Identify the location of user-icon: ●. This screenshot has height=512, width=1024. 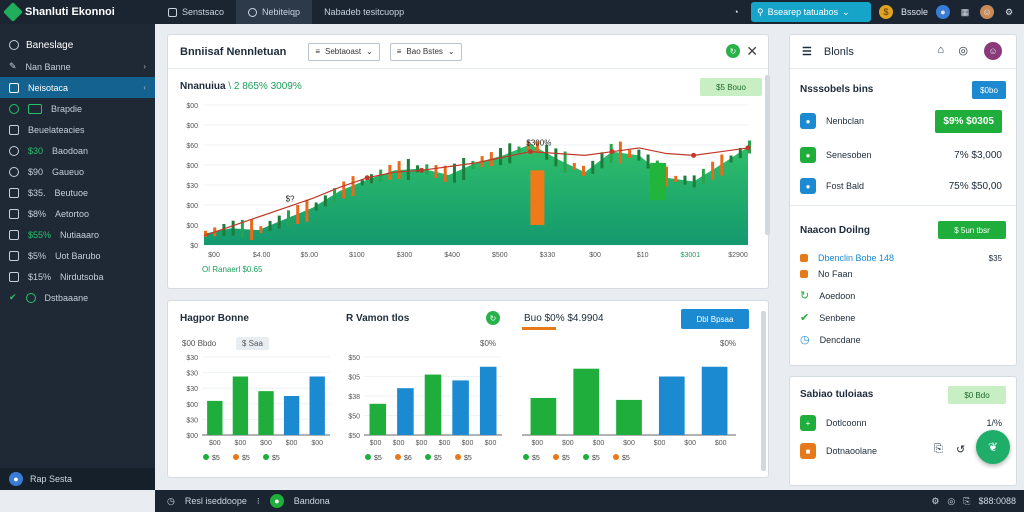
(943, 12).